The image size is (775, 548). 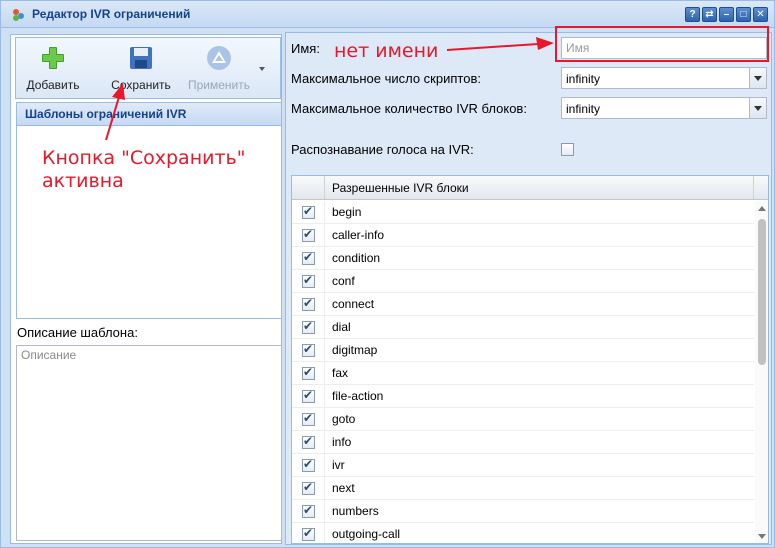 I want to click on ivr-block-name: fax, so click(x=340, y=373).